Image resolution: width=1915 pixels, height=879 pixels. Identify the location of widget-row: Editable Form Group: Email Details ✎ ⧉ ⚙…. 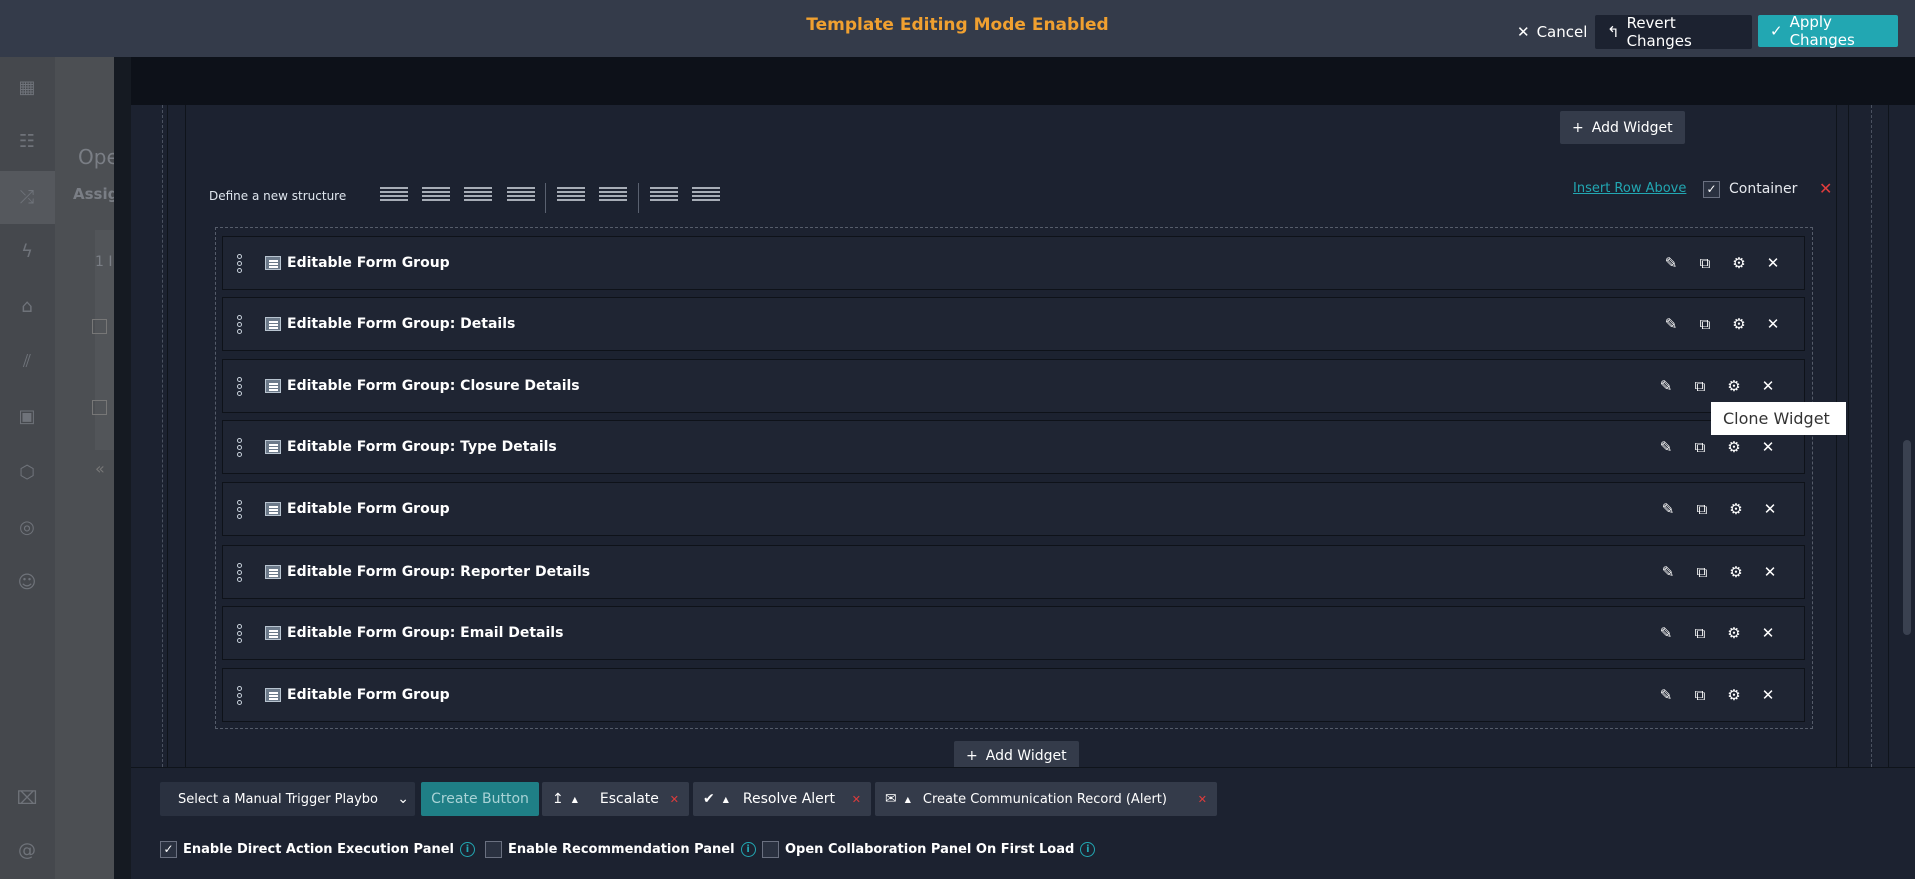
(1013, 633).